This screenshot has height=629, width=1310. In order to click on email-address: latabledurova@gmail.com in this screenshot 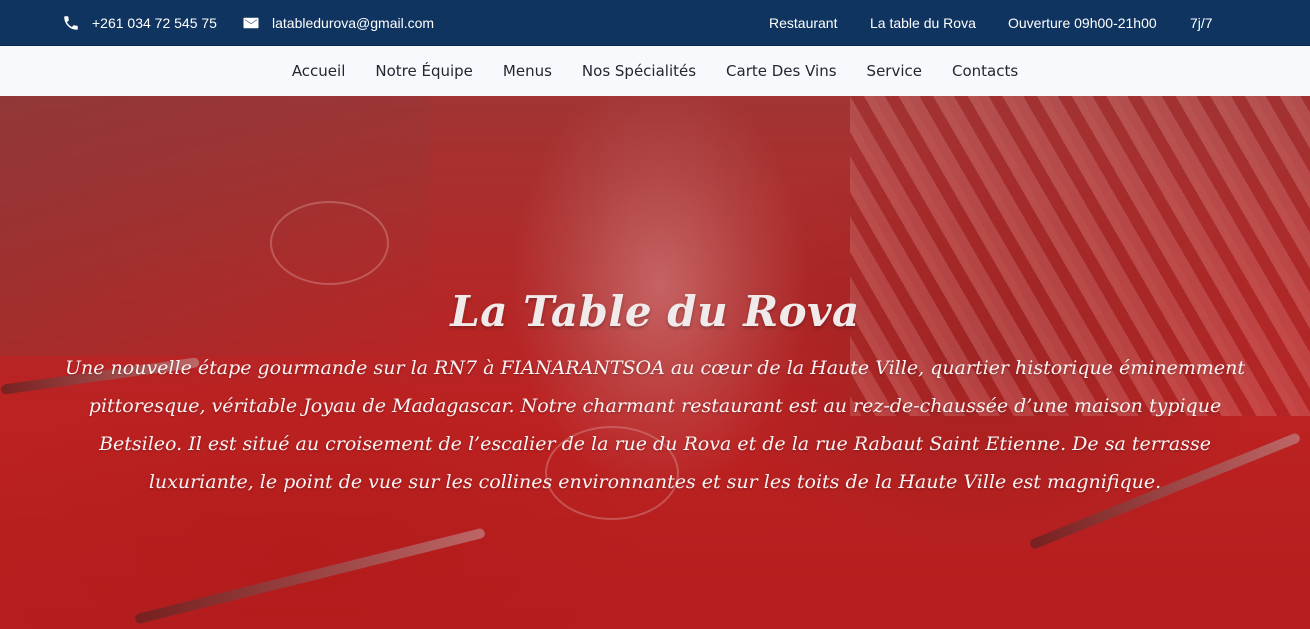, I will do `click(353, 23)`.